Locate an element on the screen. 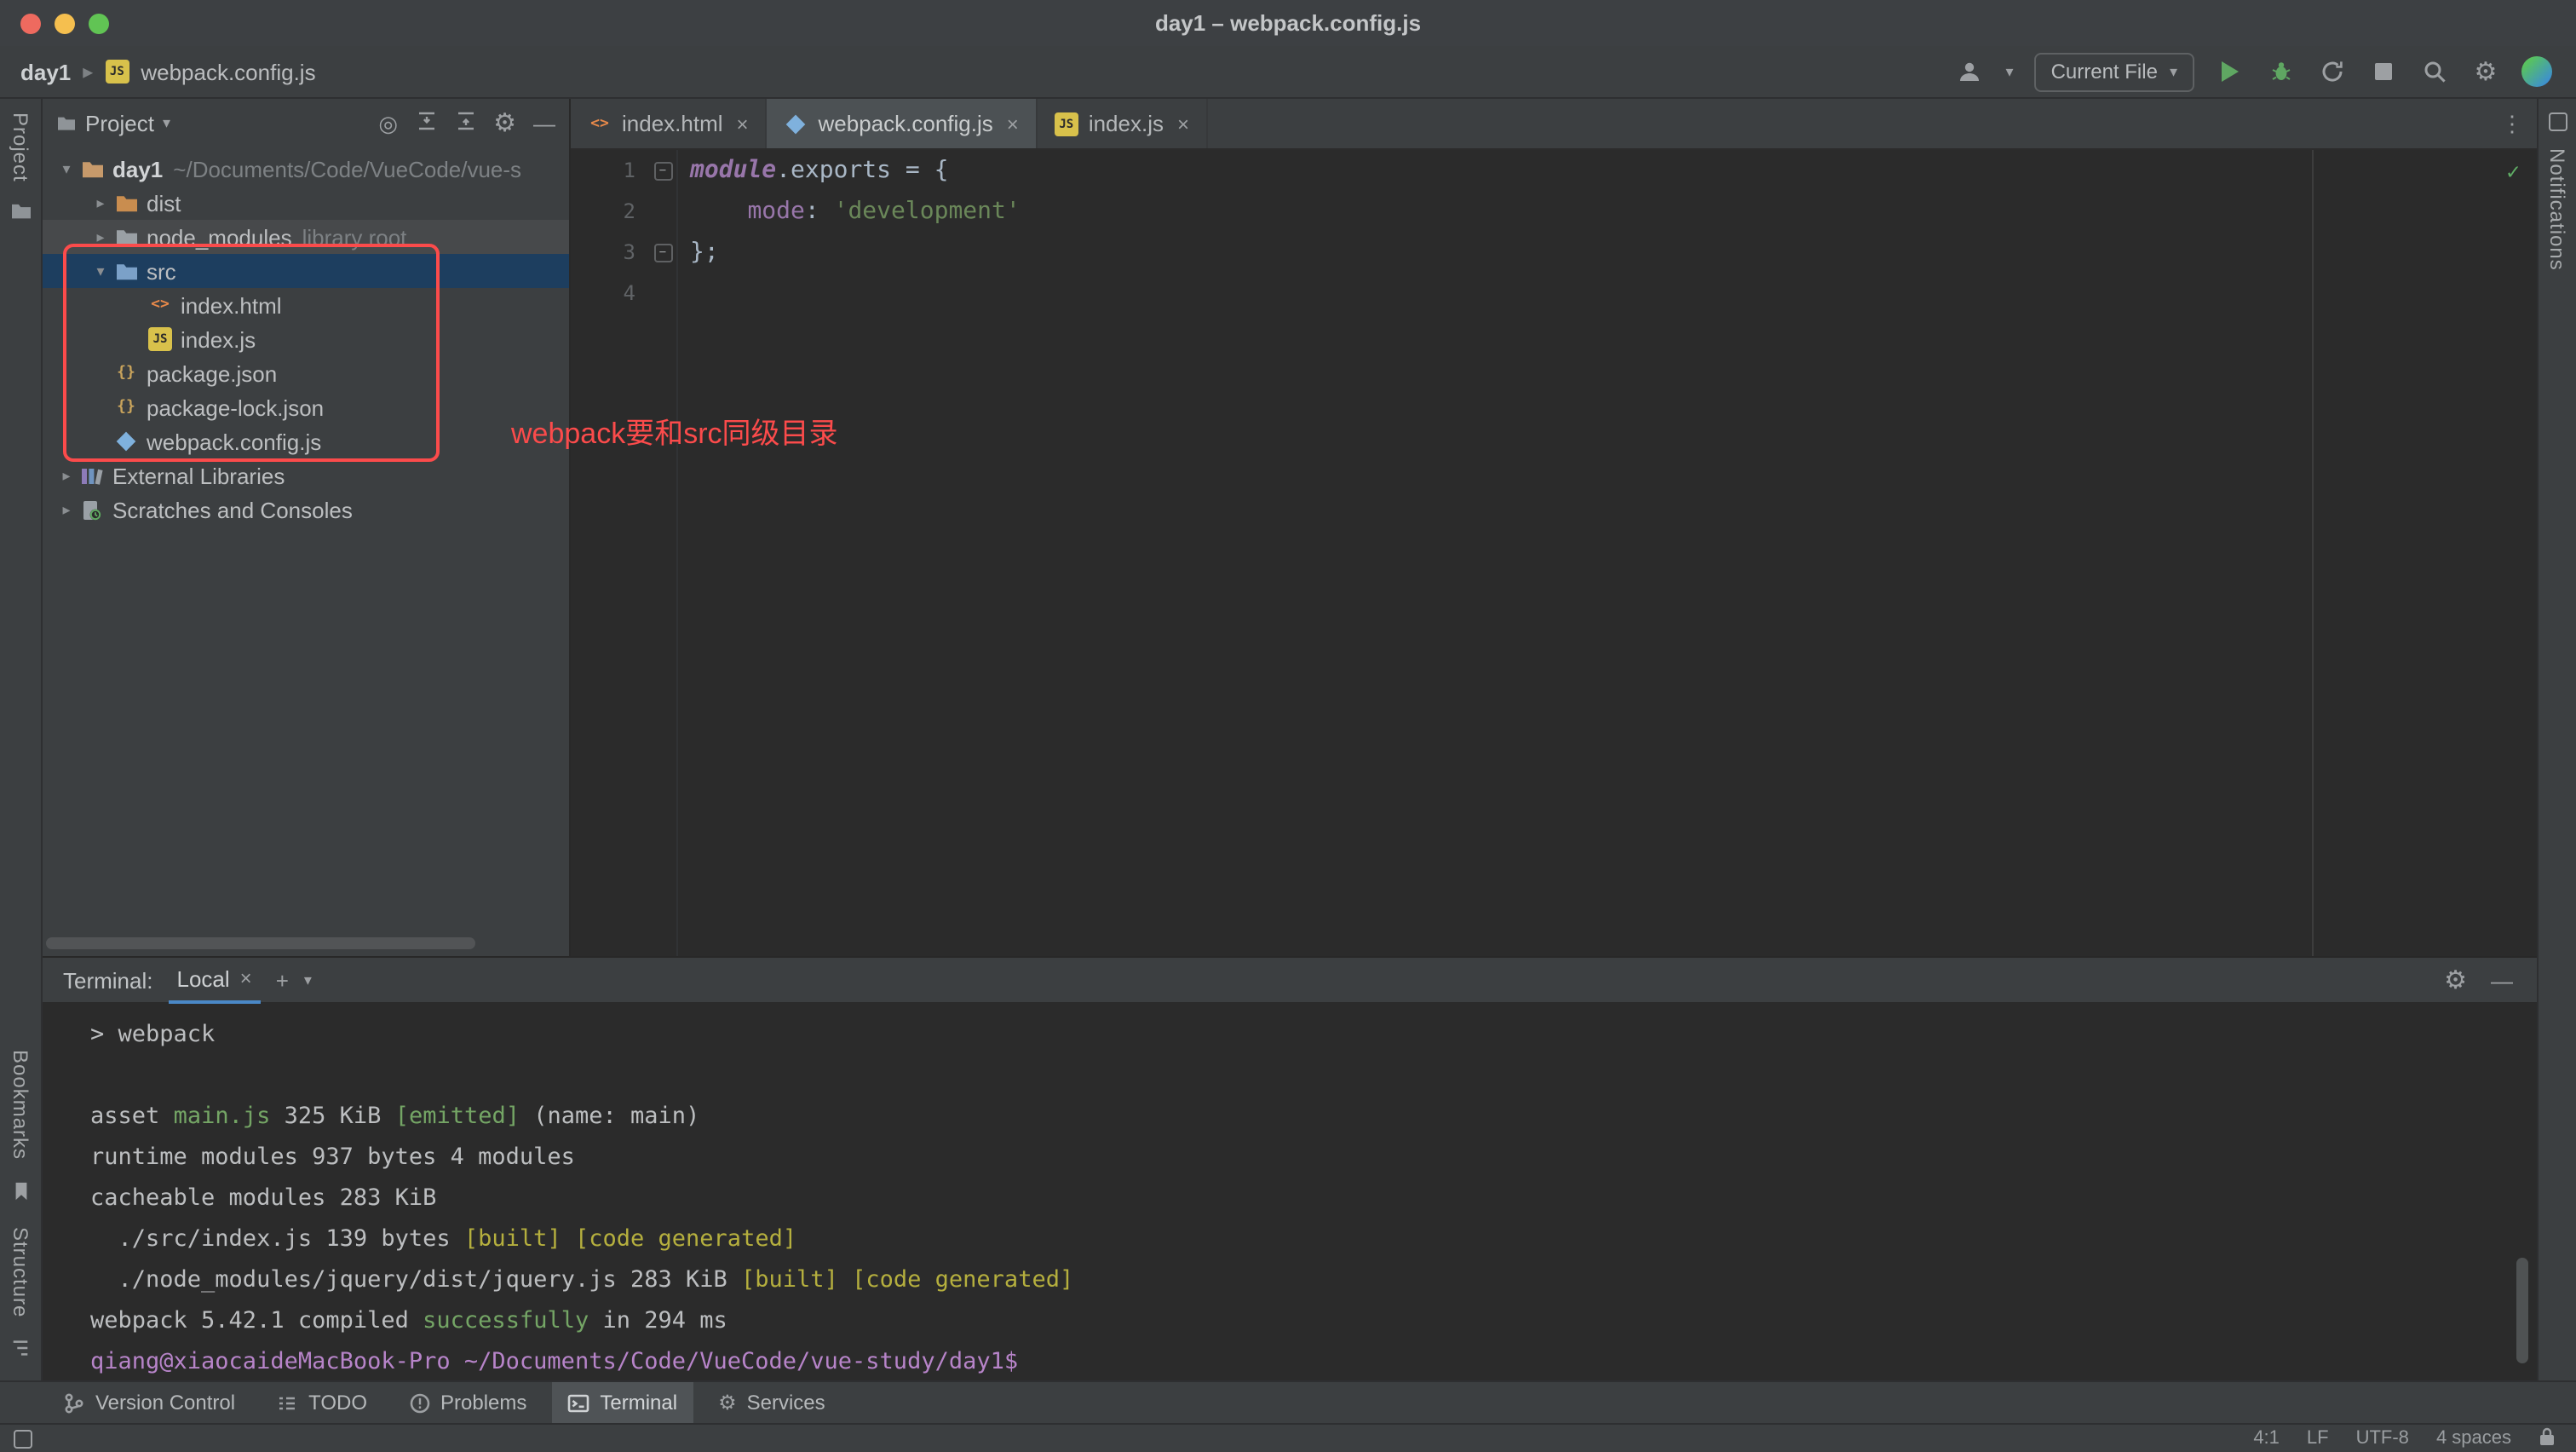  collapse-all-icon is located at coordinates (465, 124).